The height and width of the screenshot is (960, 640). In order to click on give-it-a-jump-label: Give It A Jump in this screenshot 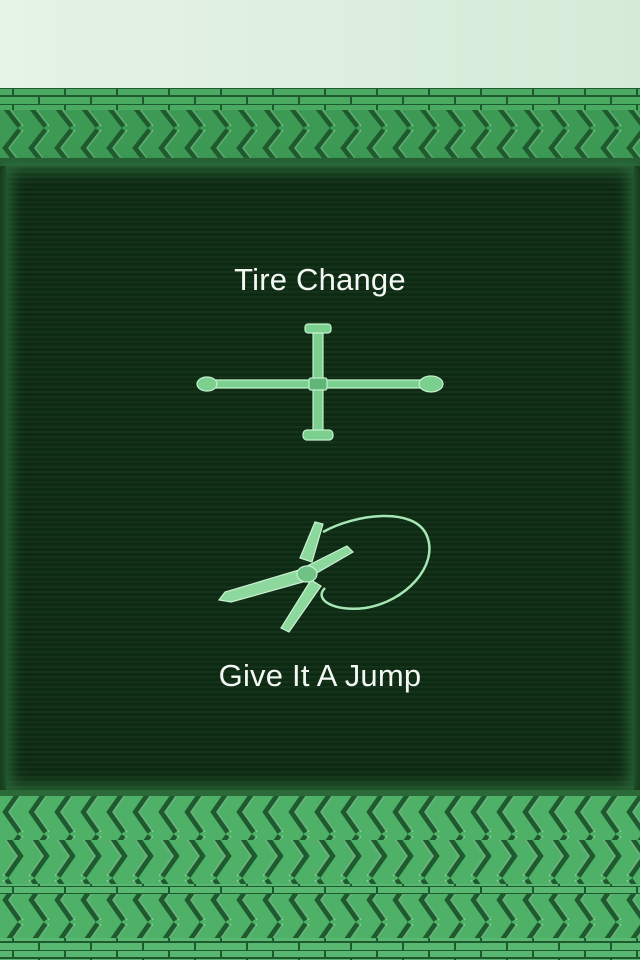, I will do `click(320, 675)`.